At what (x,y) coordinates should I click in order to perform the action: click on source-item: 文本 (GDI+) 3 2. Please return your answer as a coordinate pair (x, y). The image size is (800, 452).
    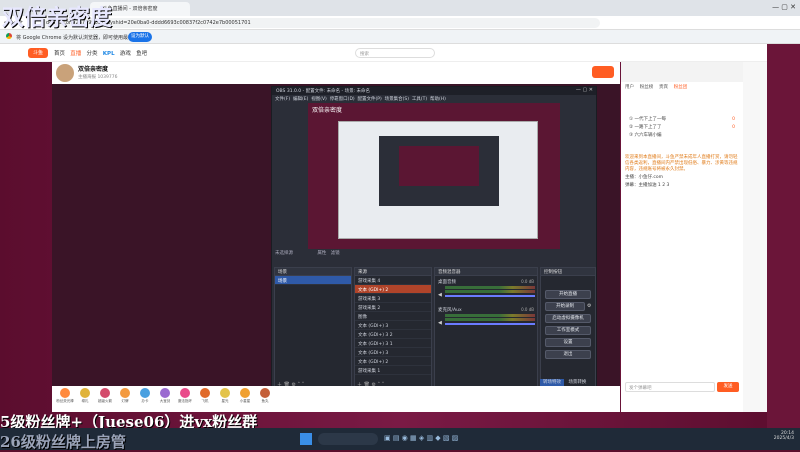
    Looking at the image, I should click on (393, 334).